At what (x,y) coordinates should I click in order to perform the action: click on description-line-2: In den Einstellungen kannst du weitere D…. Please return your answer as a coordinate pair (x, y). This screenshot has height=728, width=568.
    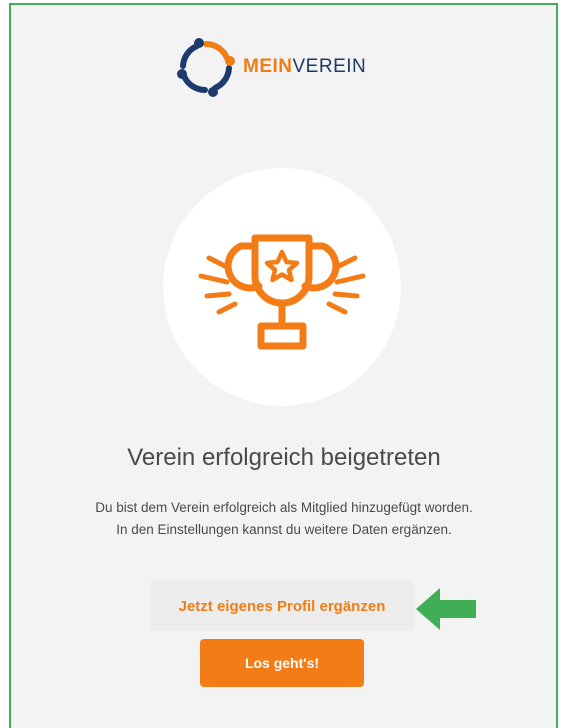
    Looking at the image, I should click on (284, 529).